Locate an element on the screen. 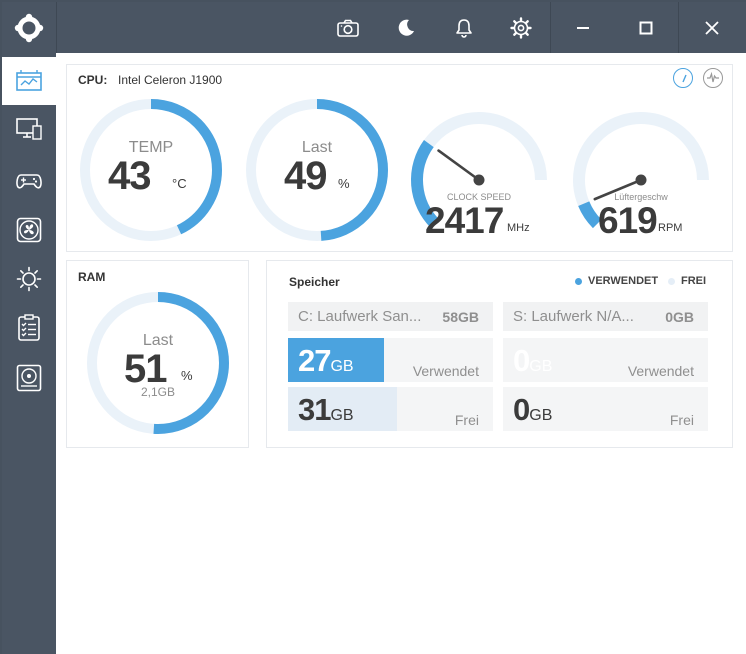  drive-s-free-label: Frei is located at coordinates (681, 420).